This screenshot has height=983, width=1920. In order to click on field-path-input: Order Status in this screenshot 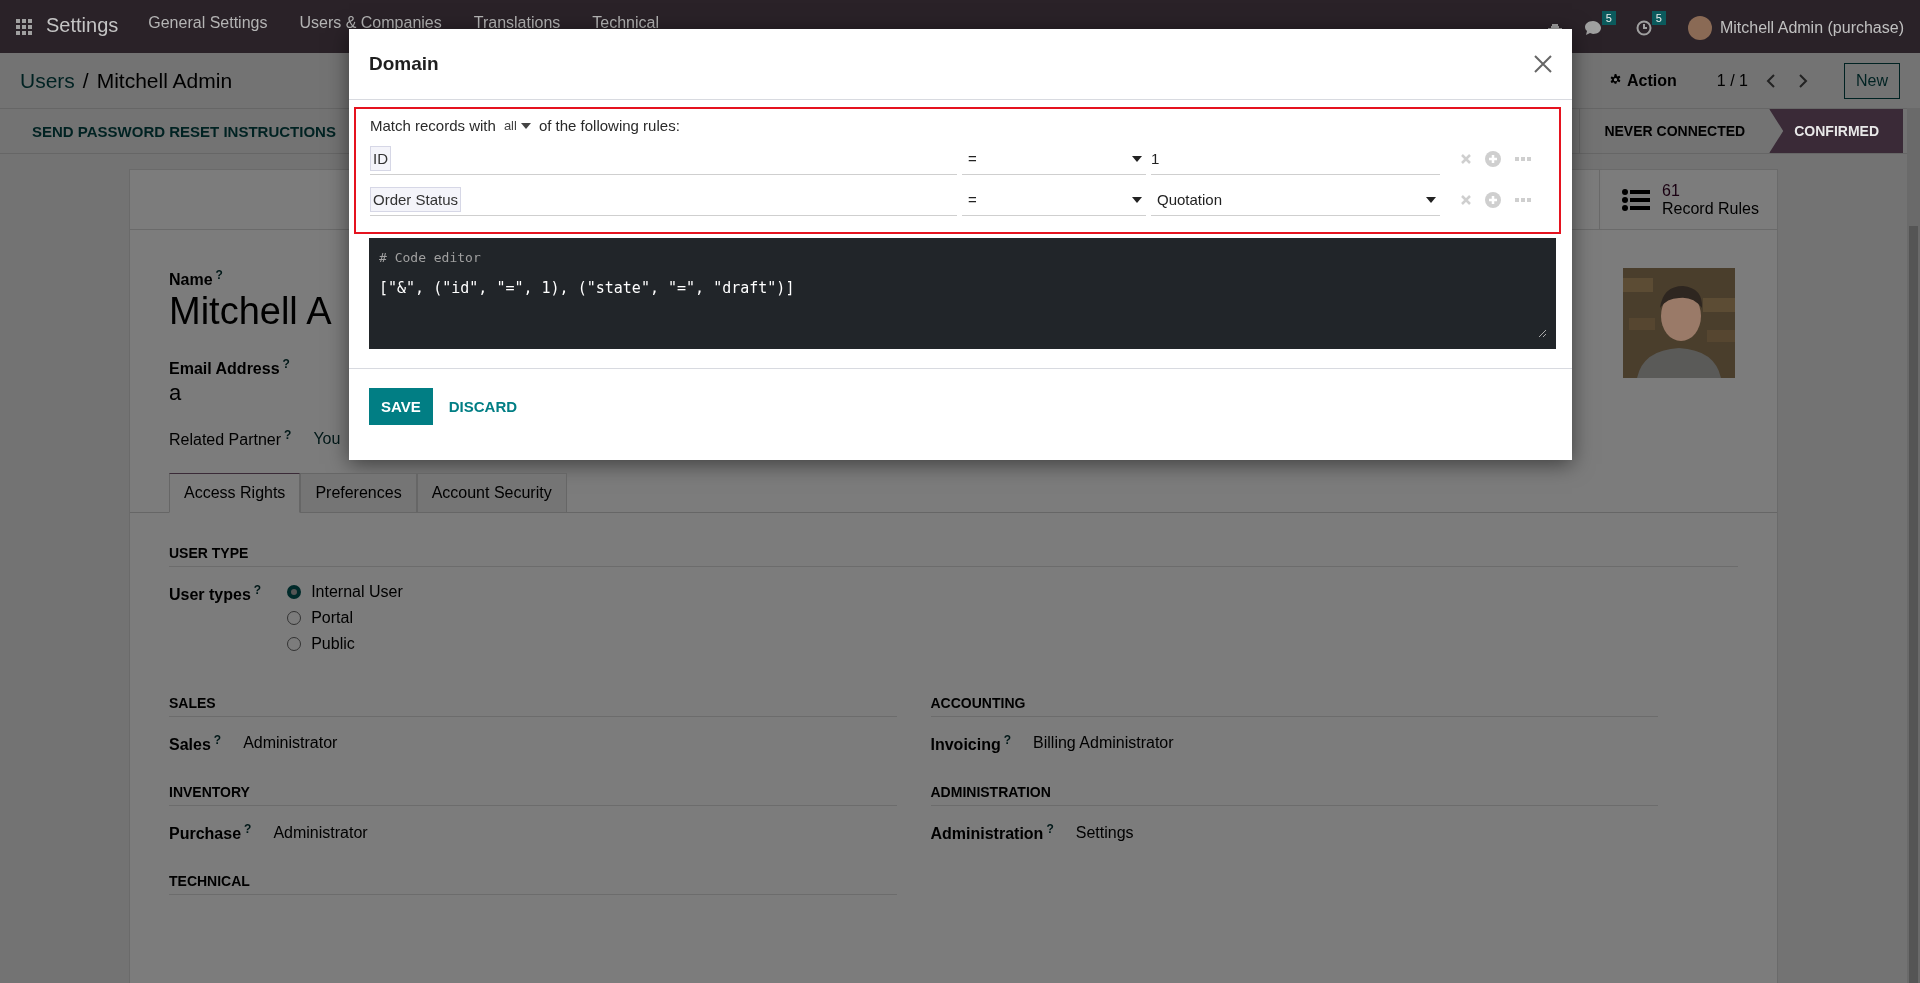, I will do `click(663, 200)`.